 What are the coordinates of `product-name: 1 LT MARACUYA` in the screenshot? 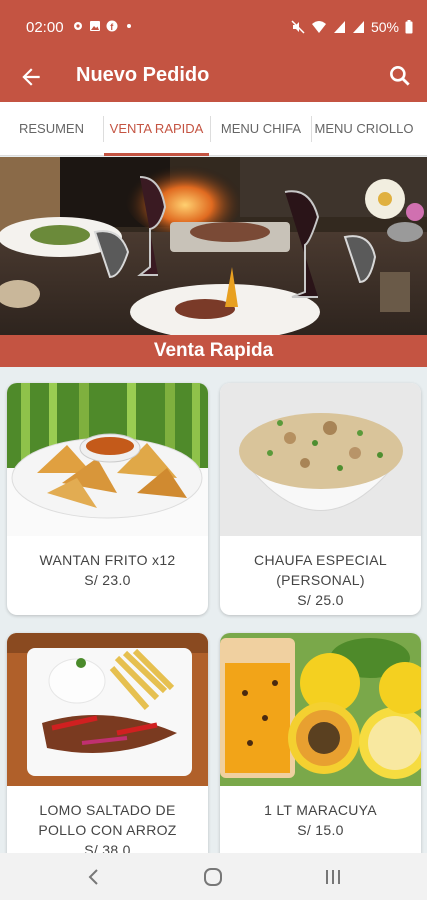 It's located at (320, 810).